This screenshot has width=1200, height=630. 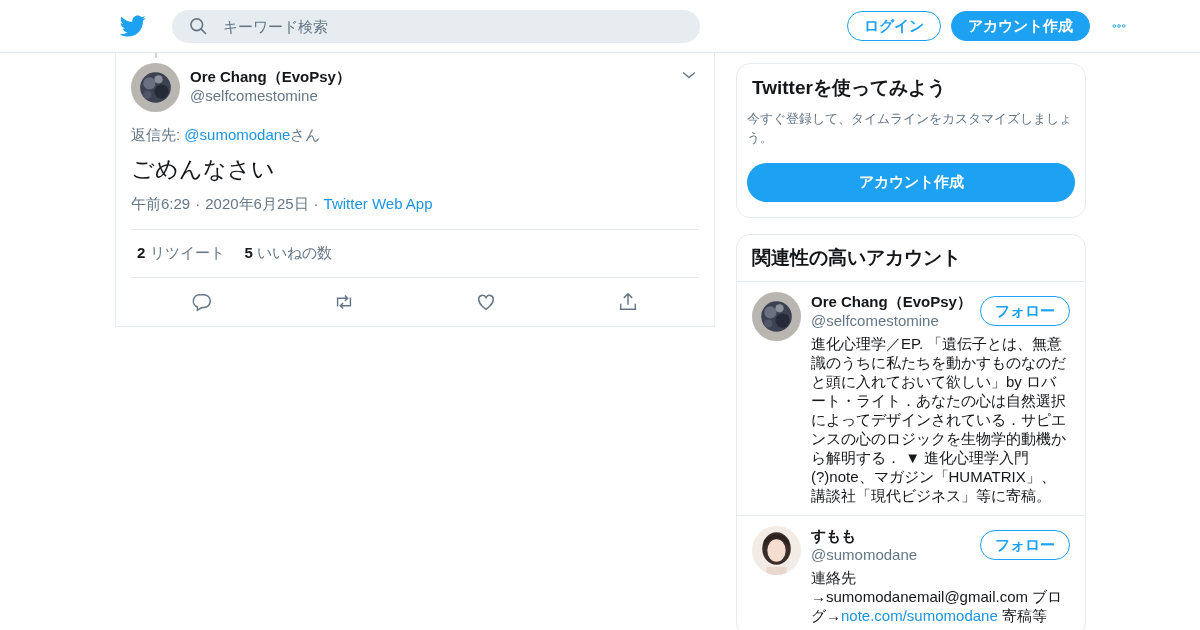 What do you see at coordinates (161, 203) in the screenshot?
I see `text: 午前6:29` at bounding box center [161, 203].